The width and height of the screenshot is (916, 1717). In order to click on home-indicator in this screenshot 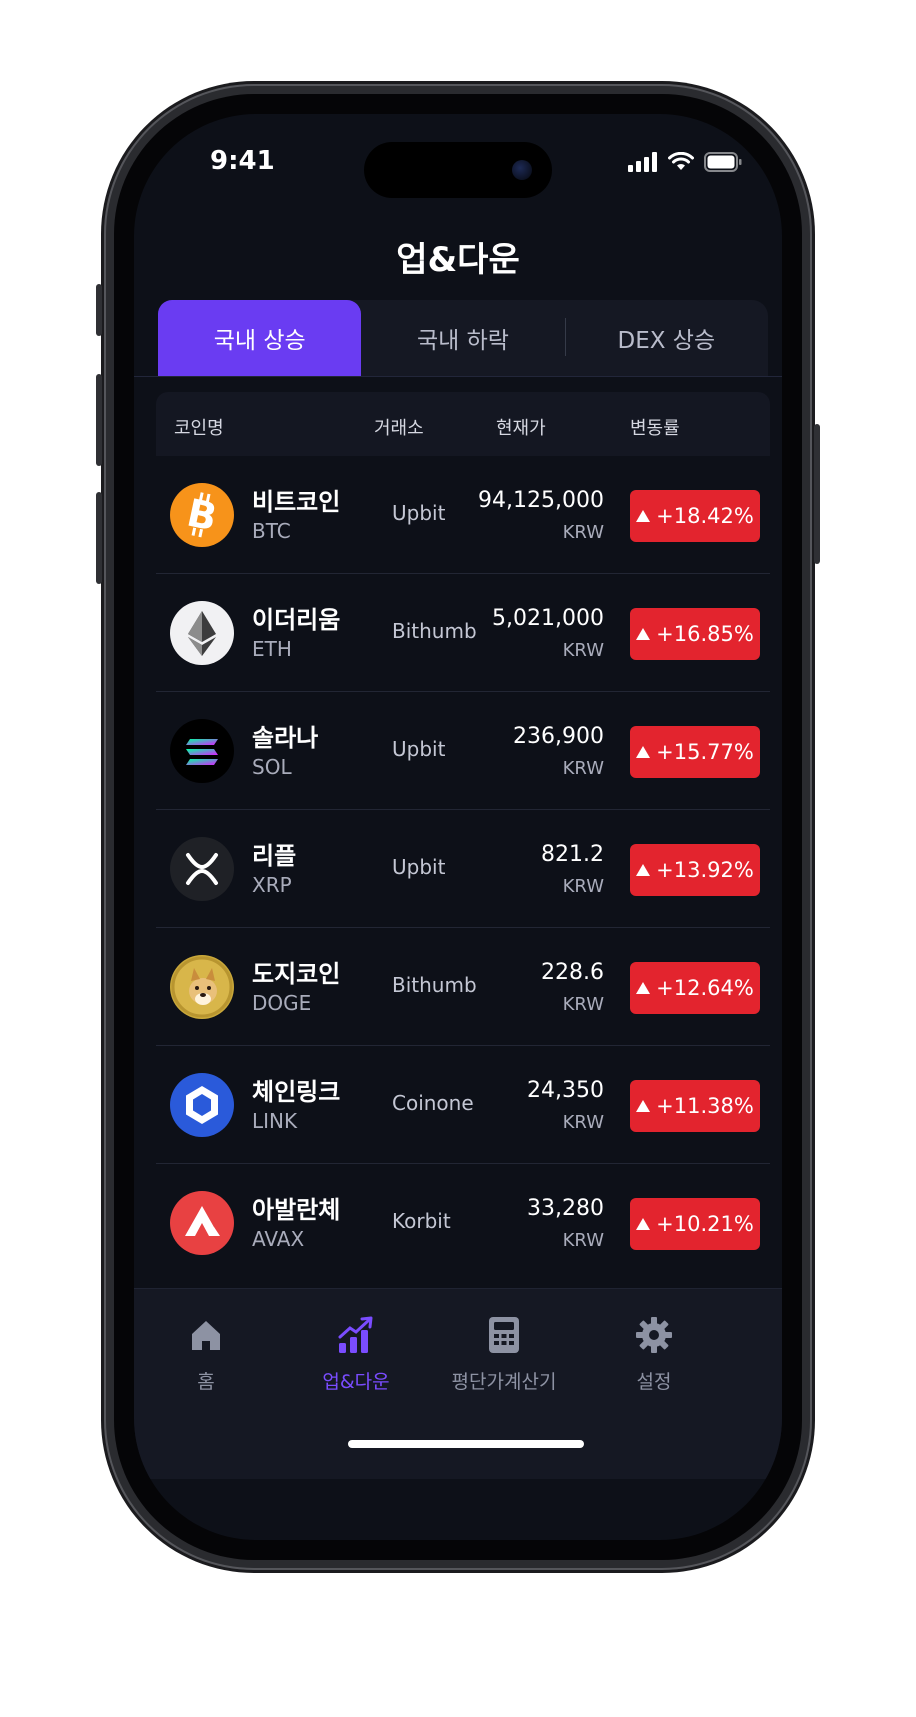, I will do `click(466, 1444)`.